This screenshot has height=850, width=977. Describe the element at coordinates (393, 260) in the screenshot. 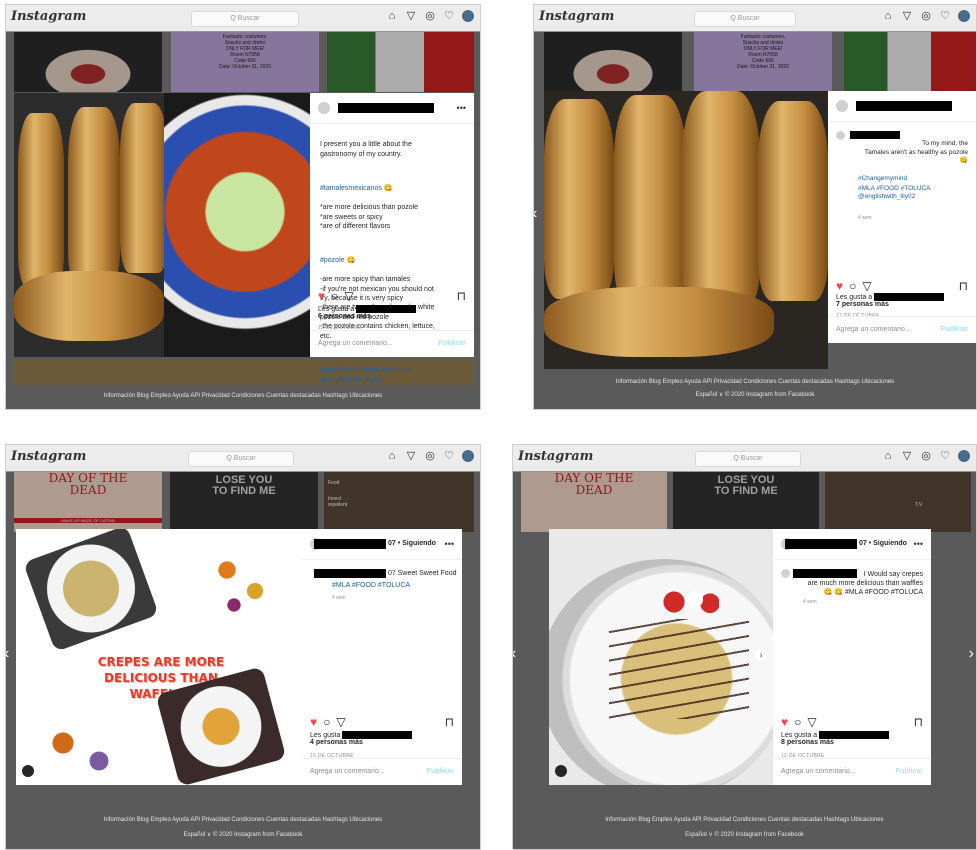

I see `hashtag-pozole: #pozole 😋` at that location.